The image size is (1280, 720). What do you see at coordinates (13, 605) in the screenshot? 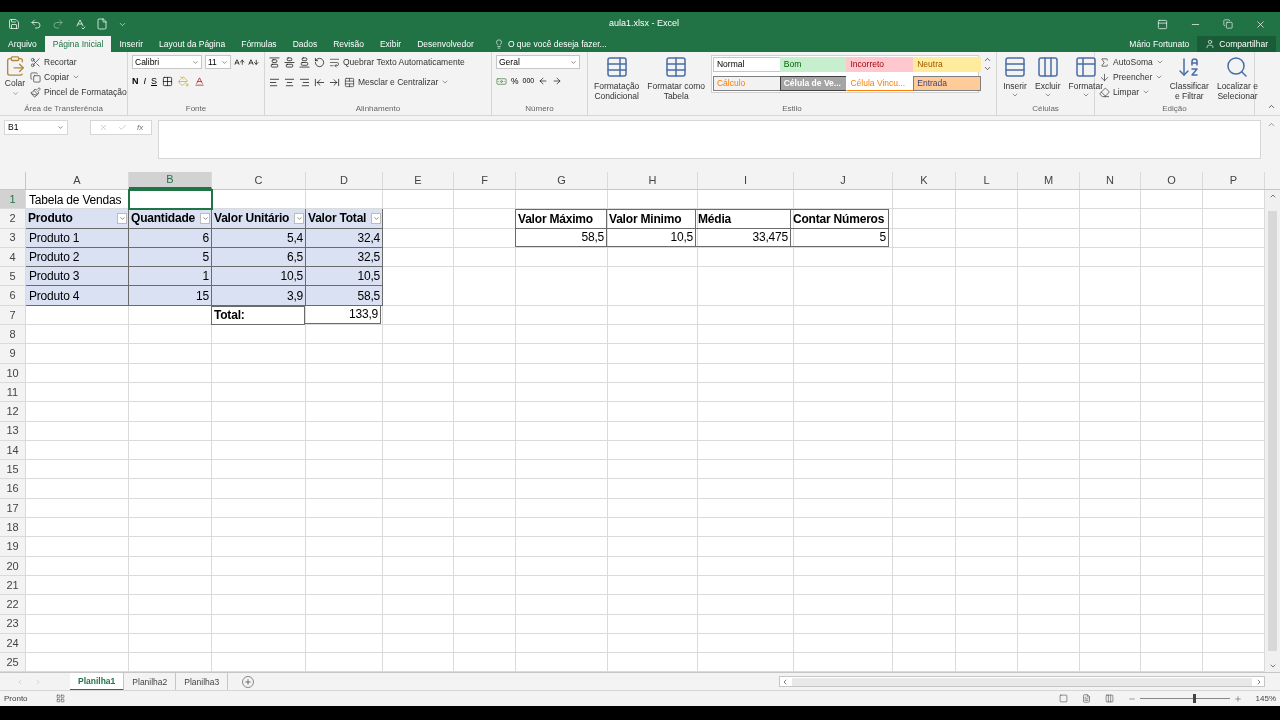
I see `row-header: 22` at bounding box center [13, 605].